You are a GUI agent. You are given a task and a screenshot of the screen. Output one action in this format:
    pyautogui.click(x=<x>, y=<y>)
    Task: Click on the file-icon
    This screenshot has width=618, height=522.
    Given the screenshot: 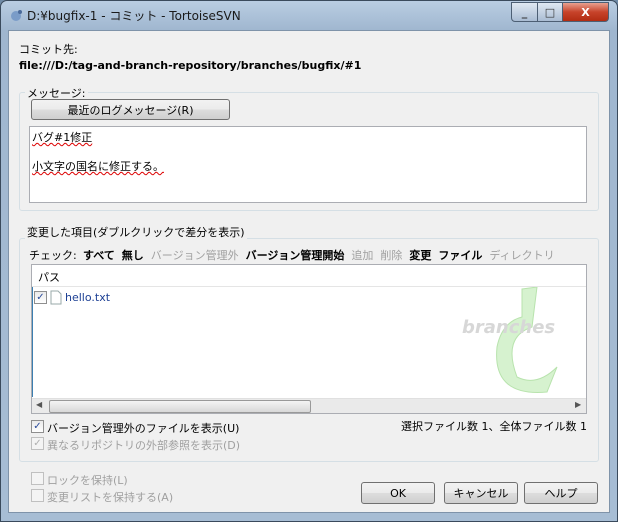 What is the action you would take?
    pyautogui.click(x=56, y=297)
    